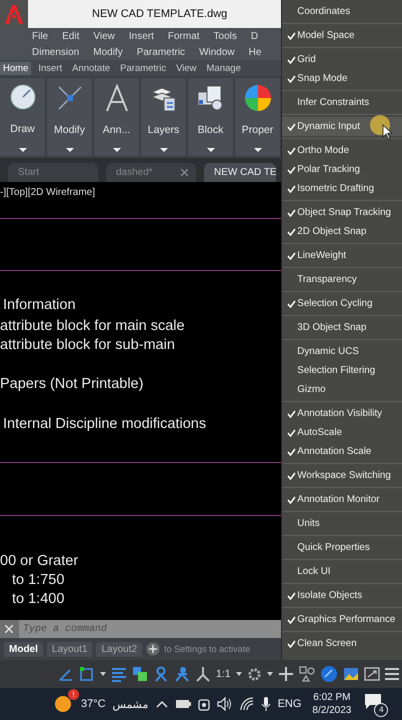 The width and height of the screenshot is (402, 720). I want to click on ribbon-panel-button: Layers, so click(163, 117).